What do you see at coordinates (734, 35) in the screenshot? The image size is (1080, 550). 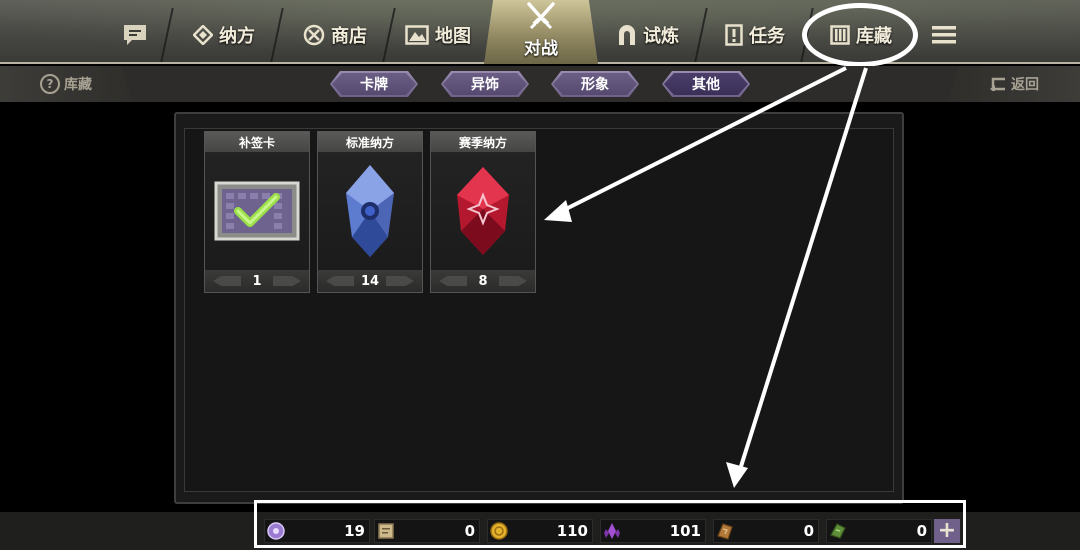 I see `quest-icon` at bounding box center [734, 35].